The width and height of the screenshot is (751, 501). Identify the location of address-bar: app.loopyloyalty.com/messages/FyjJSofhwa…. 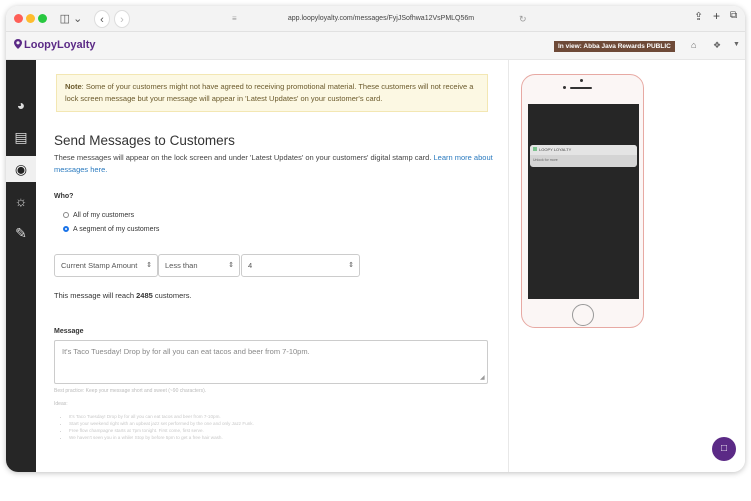
(381, 19).